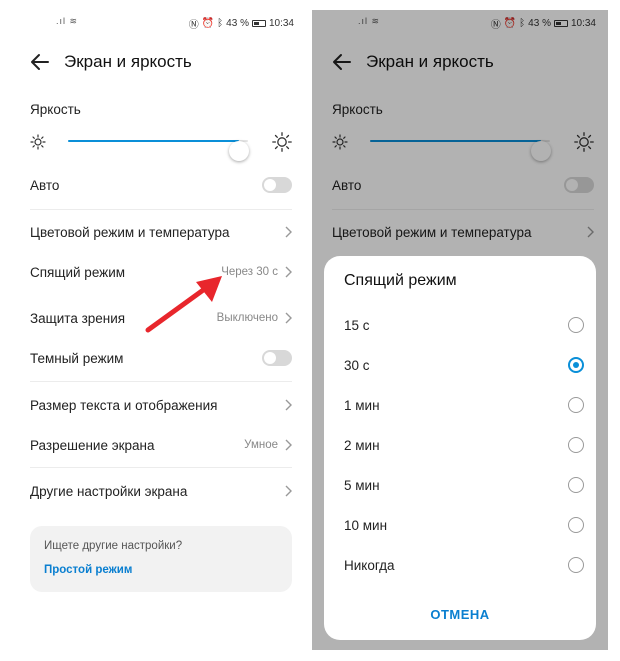  I want to click on simple-mode-link: Простой режим, so click(88, 570).